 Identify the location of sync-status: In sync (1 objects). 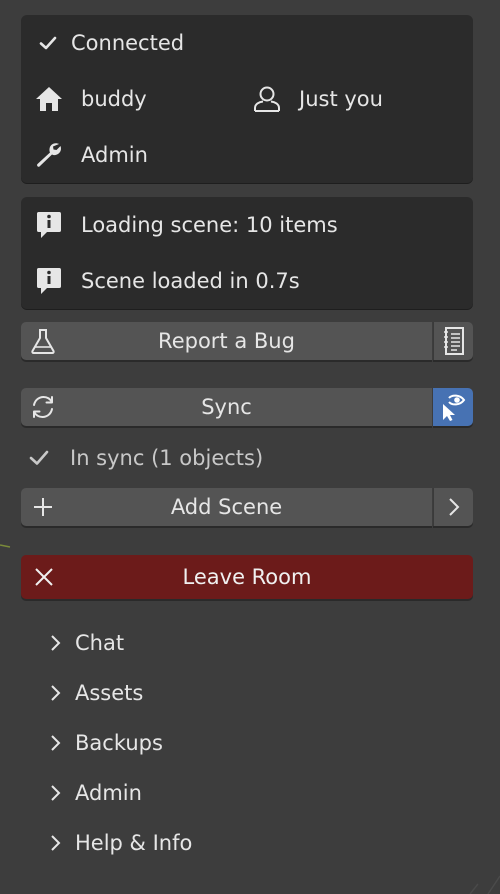
(144, 458).